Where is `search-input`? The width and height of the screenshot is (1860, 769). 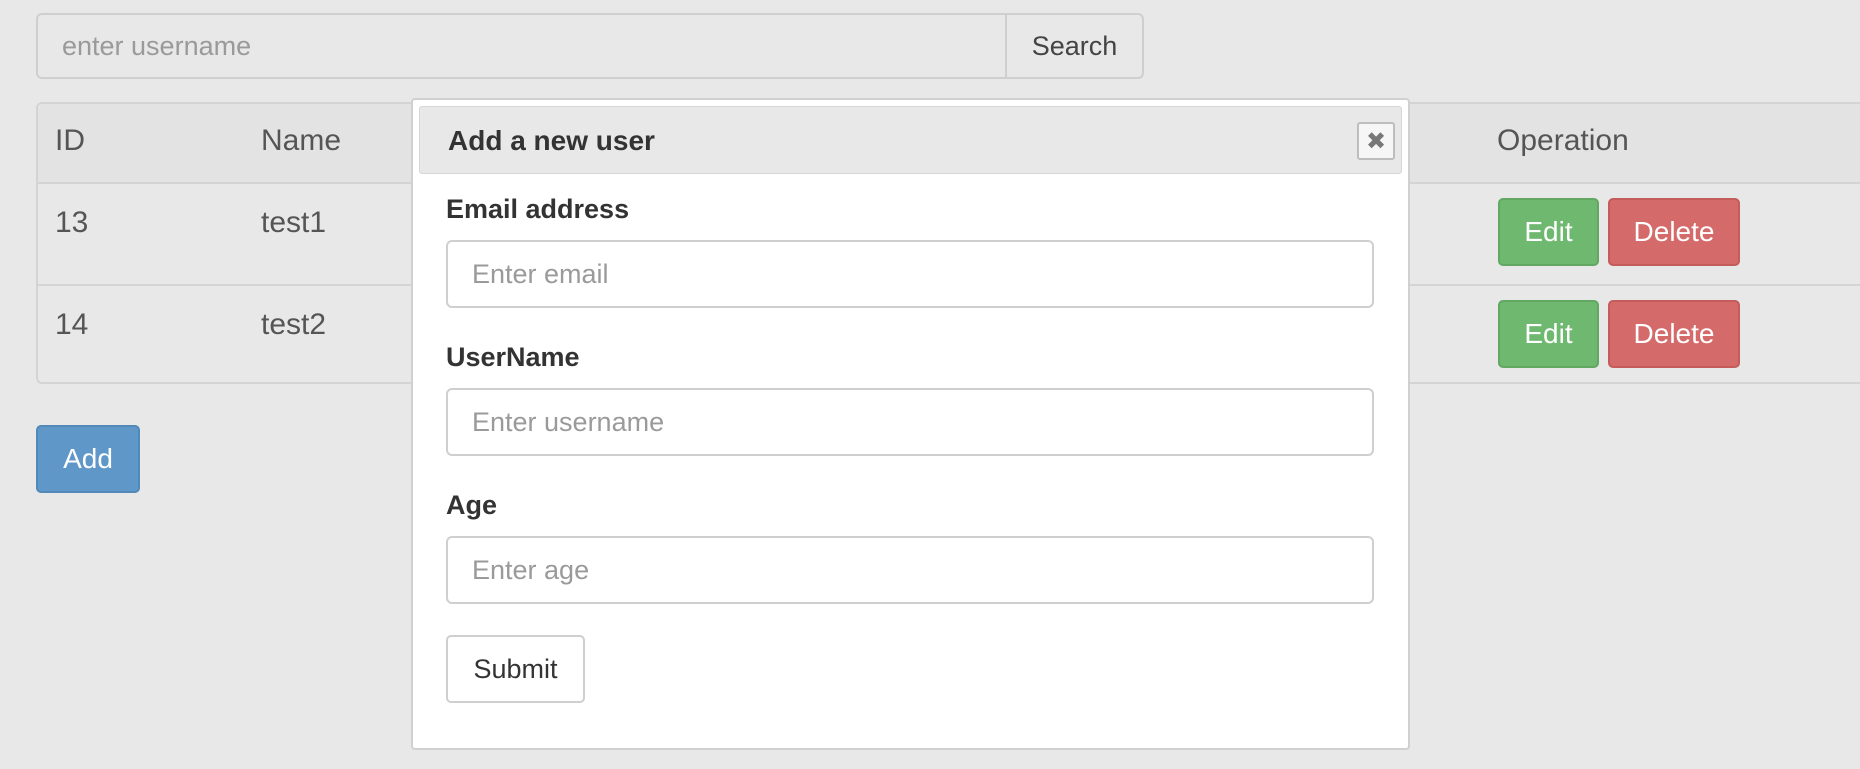 search-input is located at coordinates (520, 46).